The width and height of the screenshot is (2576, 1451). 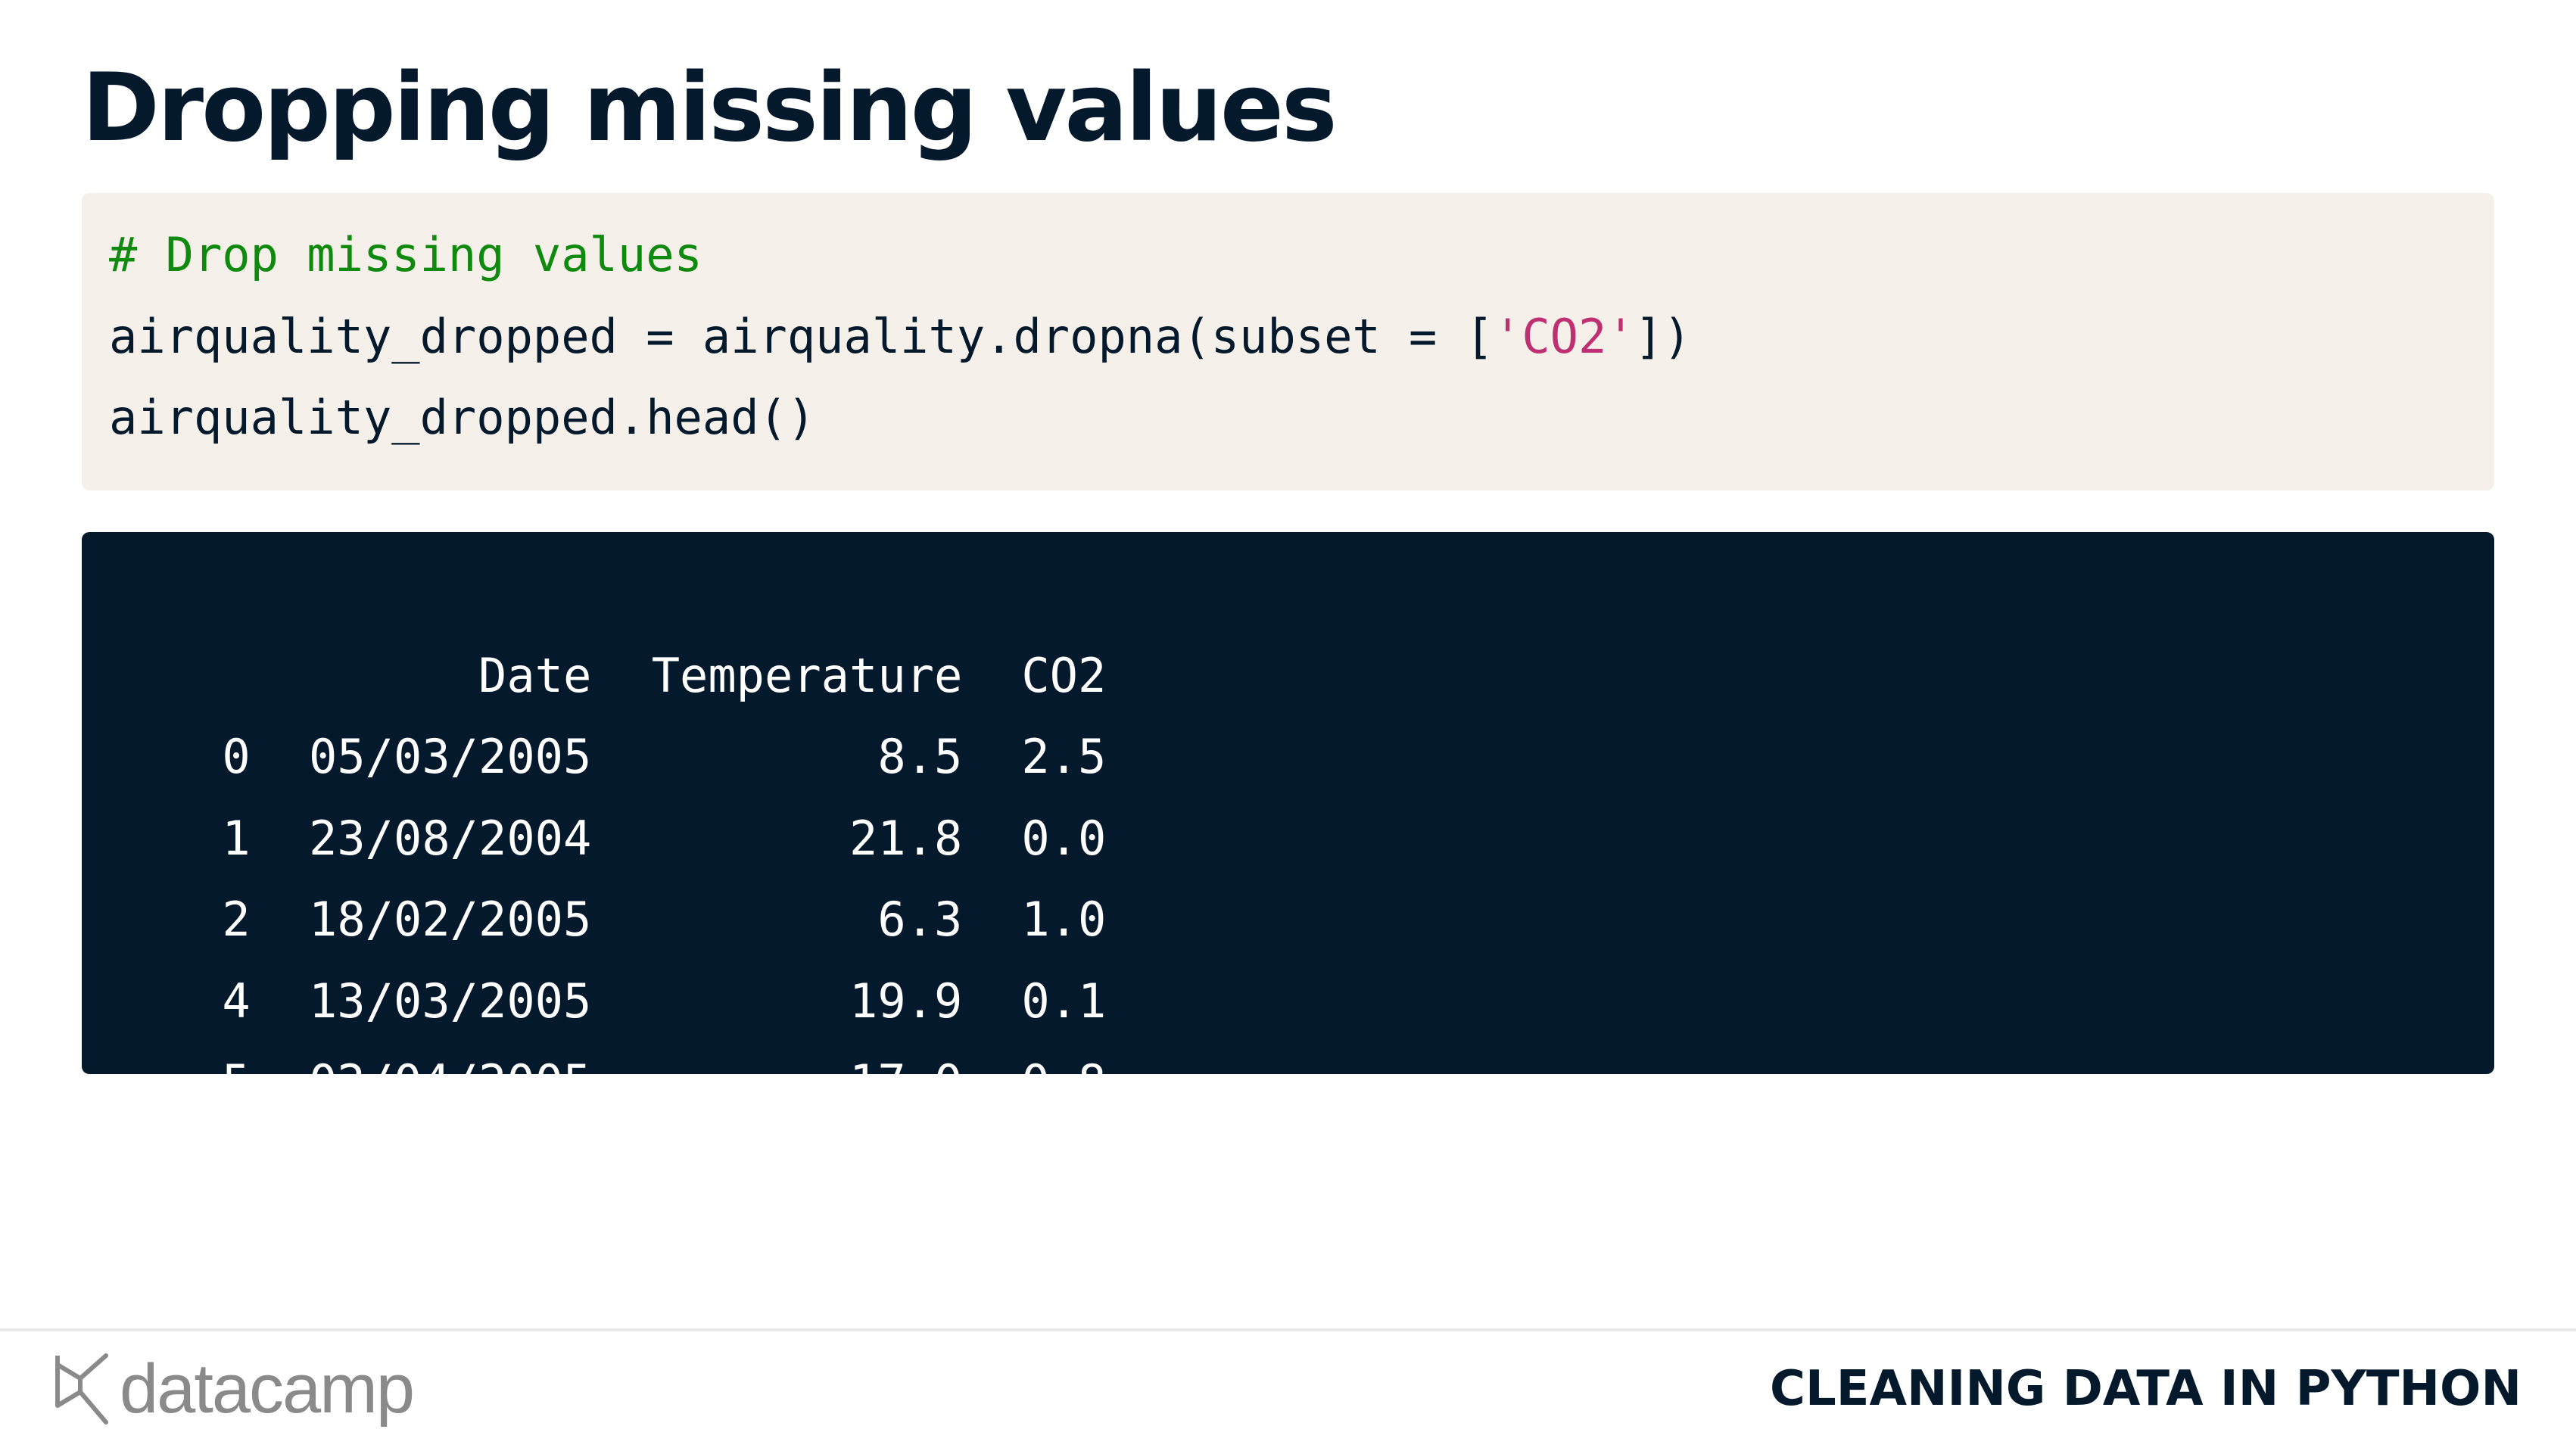 I want to click on slide-title: Dropping missing values, so click(x=710, y=109).